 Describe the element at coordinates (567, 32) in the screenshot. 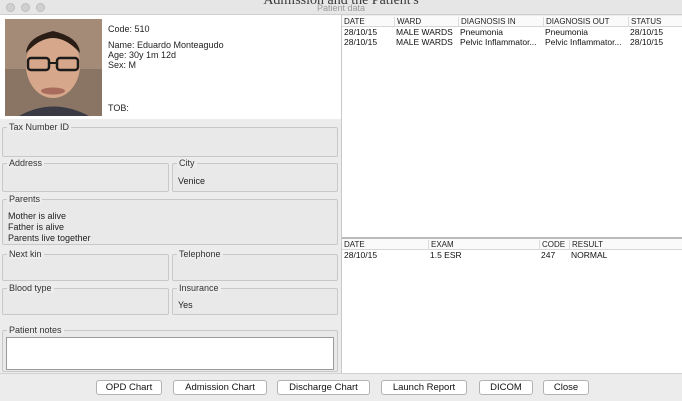

I see `admission-diagnosis-out: Pneumonia` at that location.